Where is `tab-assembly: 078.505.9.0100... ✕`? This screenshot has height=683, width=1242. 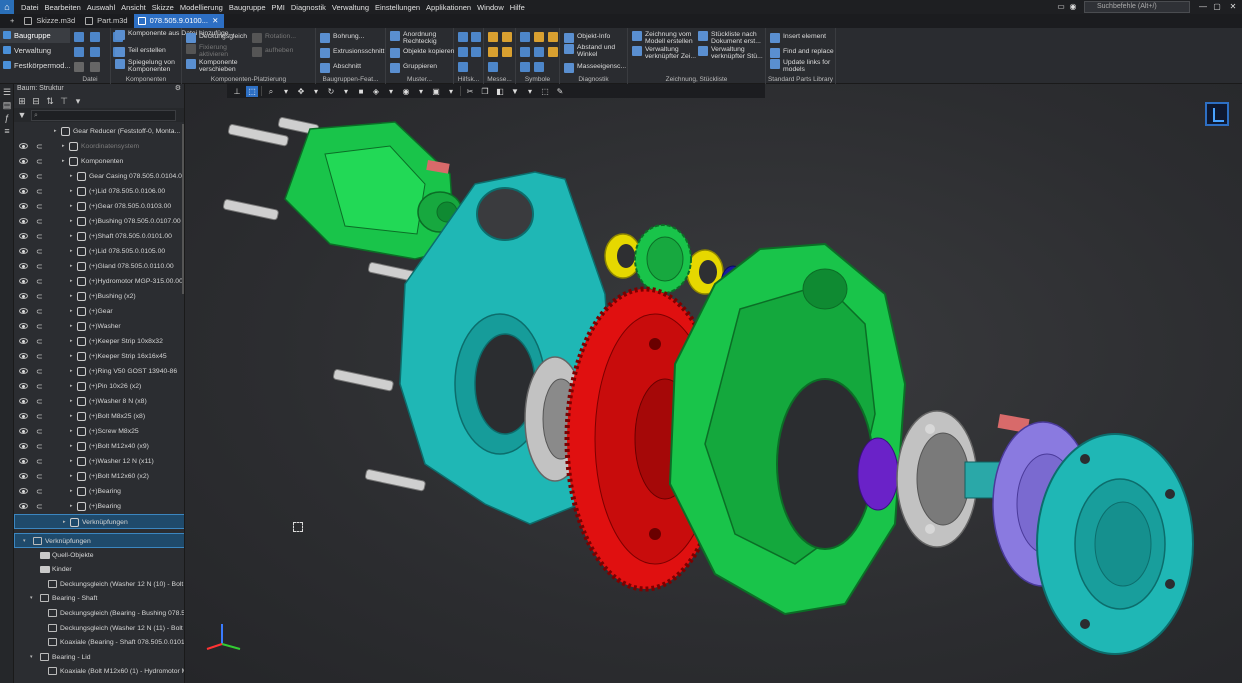
tab-assembly: 078.505.9.0100... ✕ is located at coordinates (179, 21).